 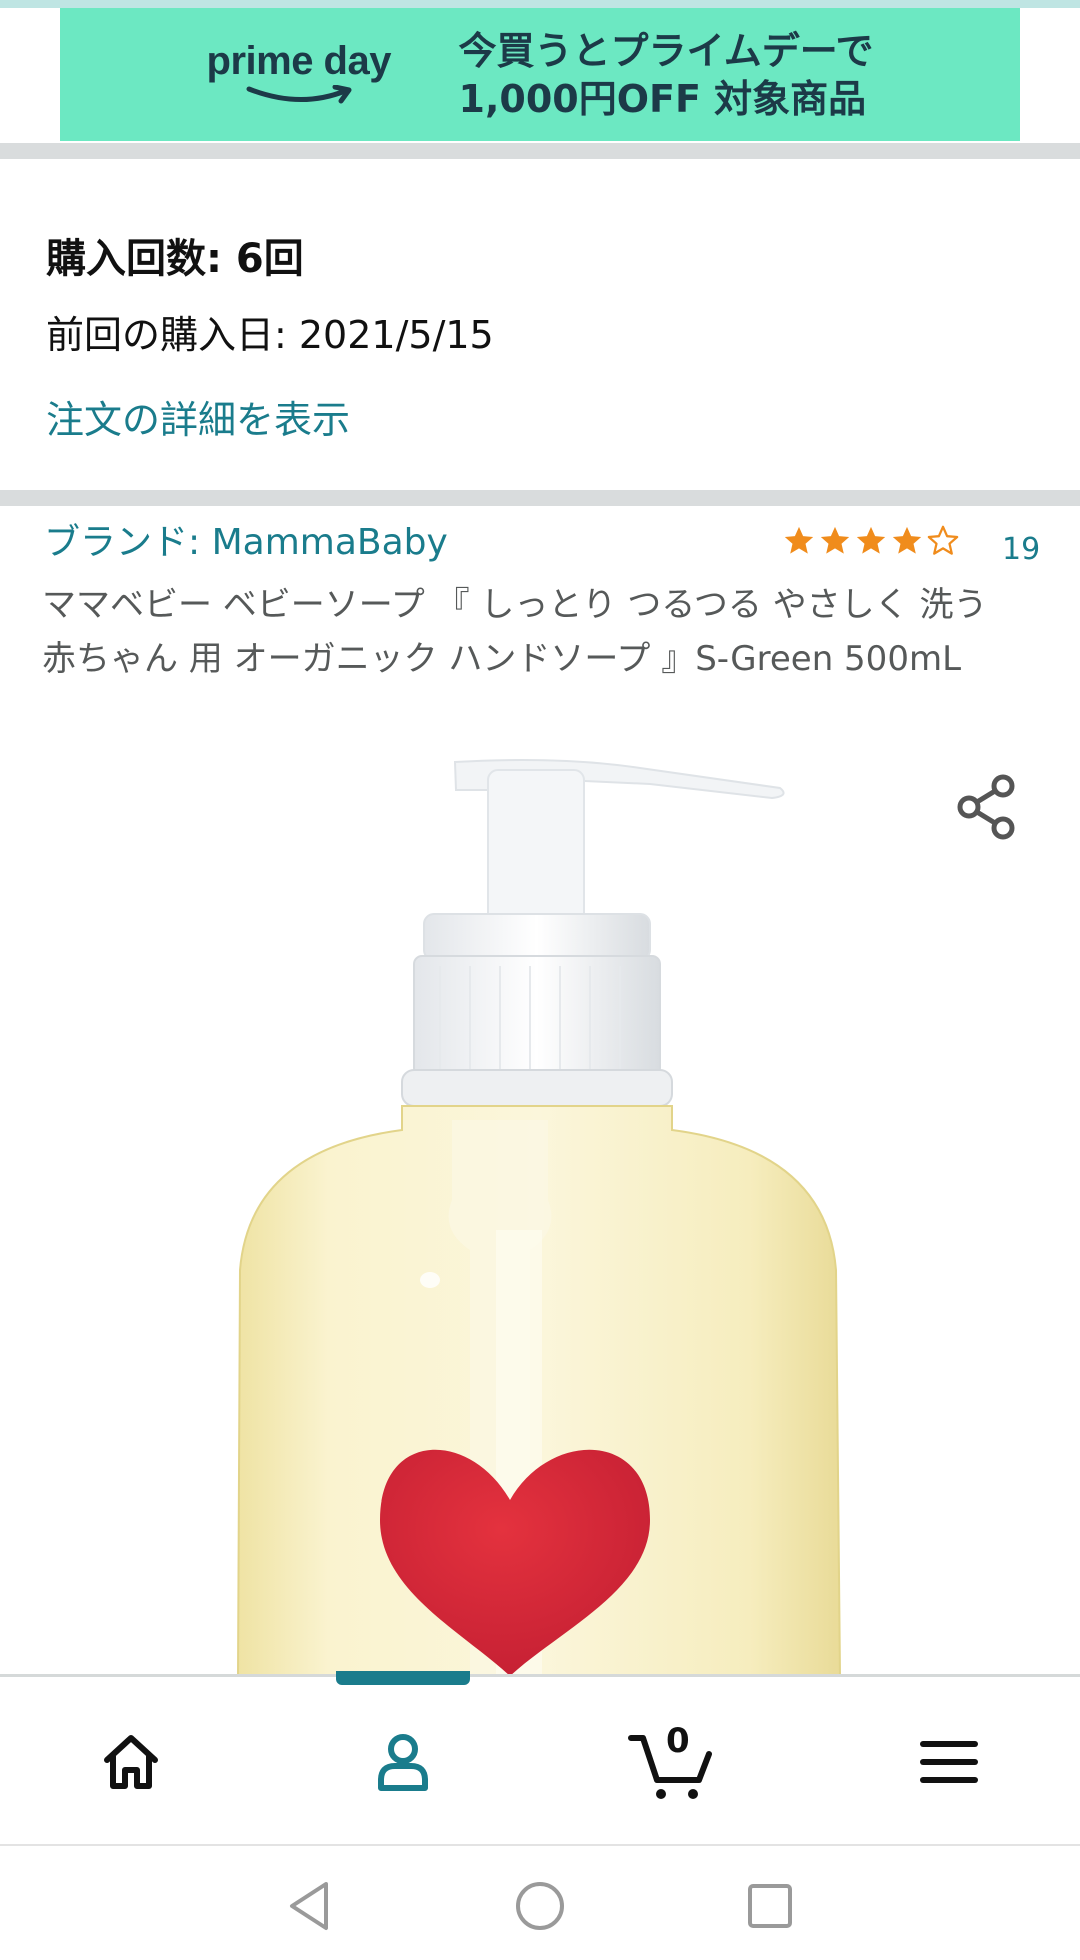 What do you see at coordinates (299, 60) in the screenshot?
I see `prime-day-logo-text: prime day` at bounding box center [299, 60].